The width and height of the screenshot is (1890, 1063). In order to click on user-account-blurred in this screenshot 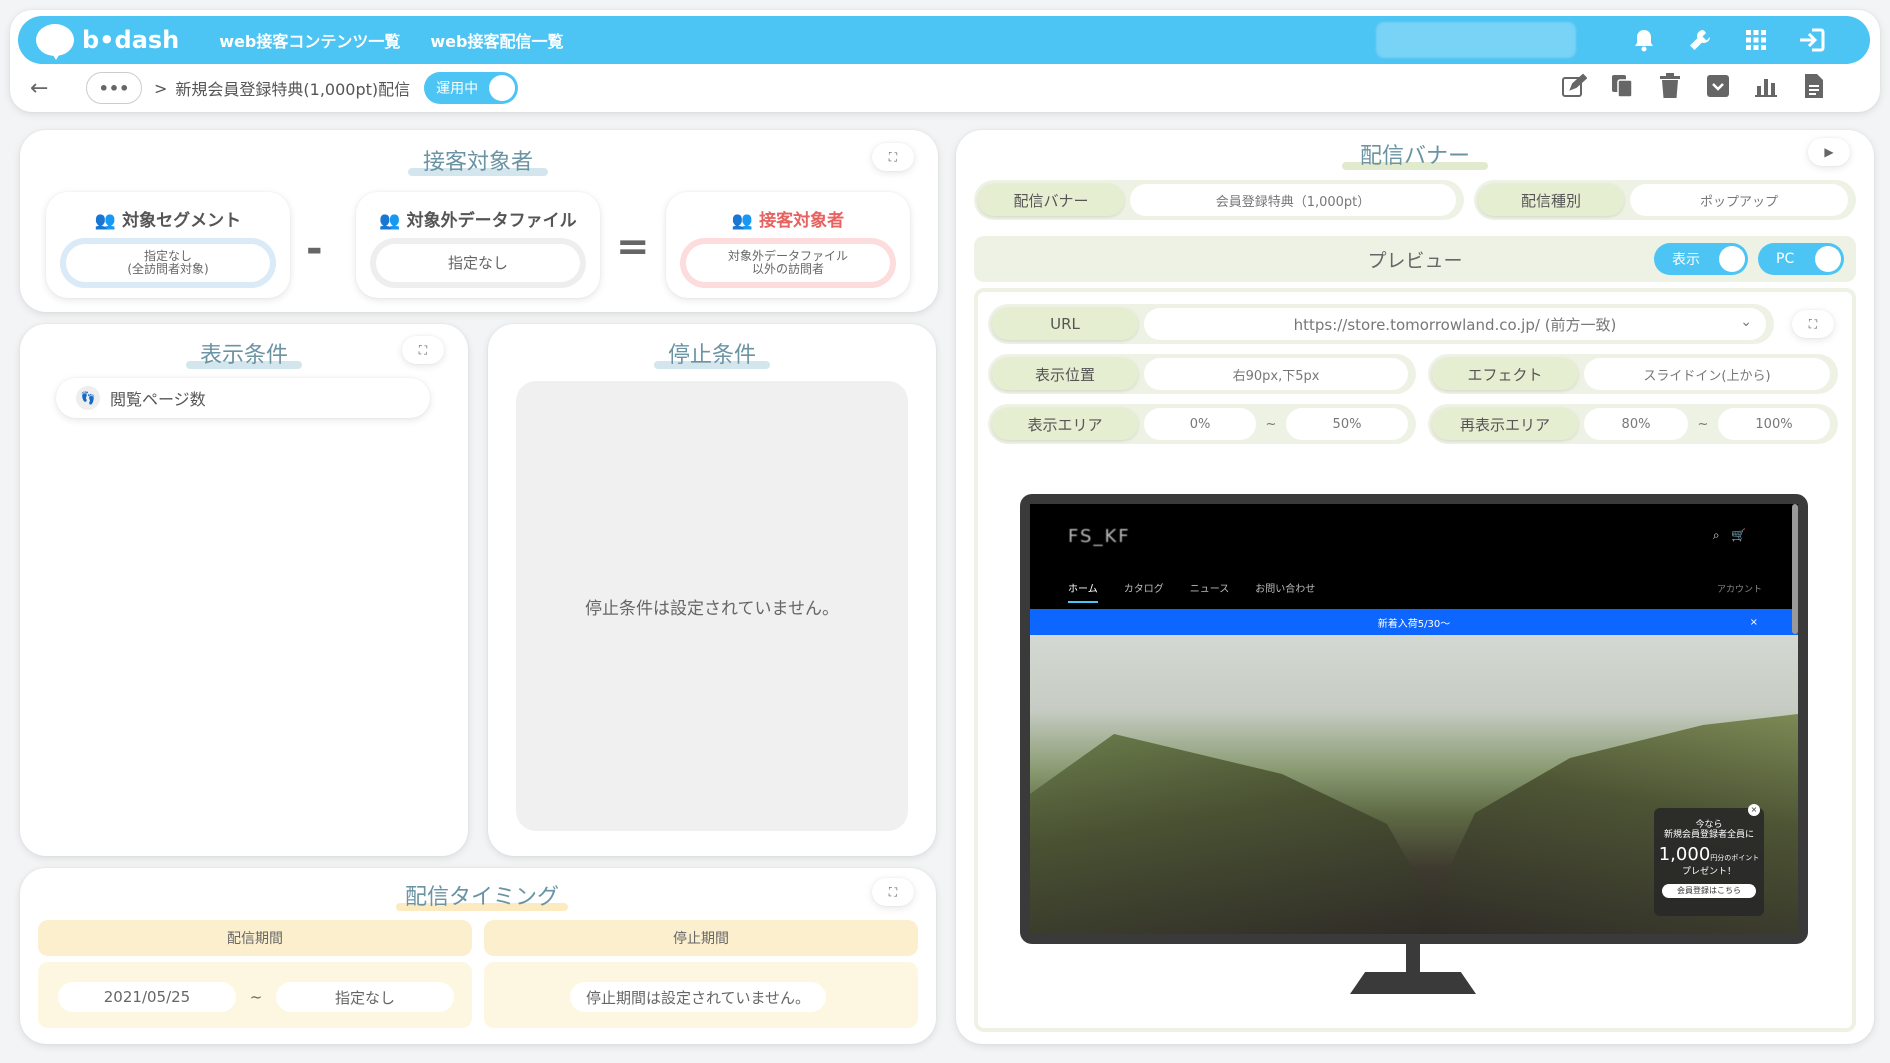, I will do `click(1476, 40)`.